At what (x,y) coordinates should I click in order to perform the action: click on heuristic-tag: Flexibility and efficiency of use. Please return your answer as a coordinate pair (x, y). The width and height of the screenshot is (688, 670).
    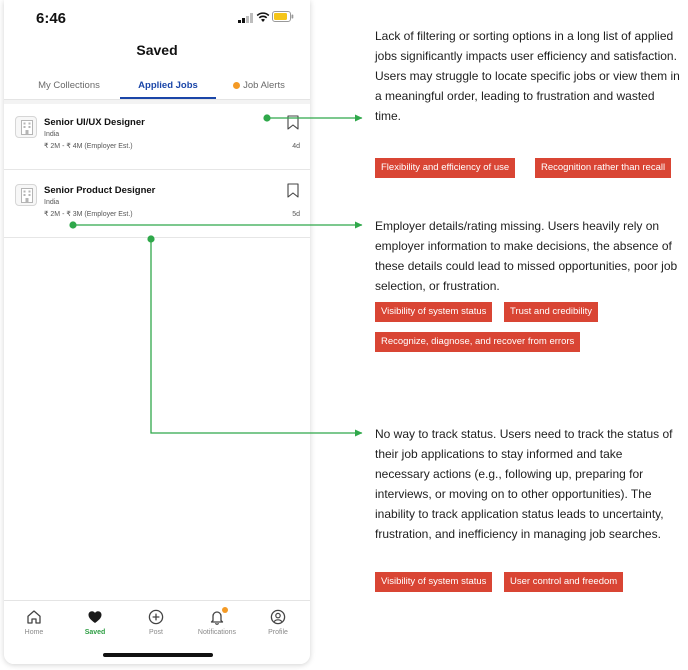
    Looking at the image, I should click on (445, 168).